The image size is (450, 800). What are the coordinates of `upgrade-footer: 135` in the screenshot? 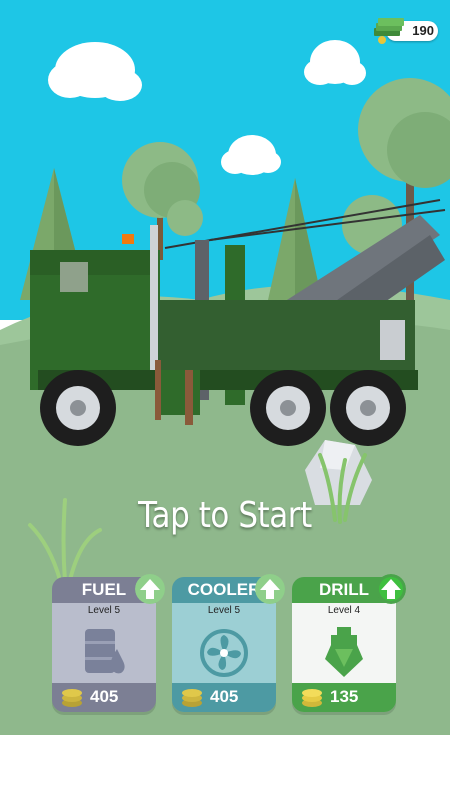 It's located at (344, 697).